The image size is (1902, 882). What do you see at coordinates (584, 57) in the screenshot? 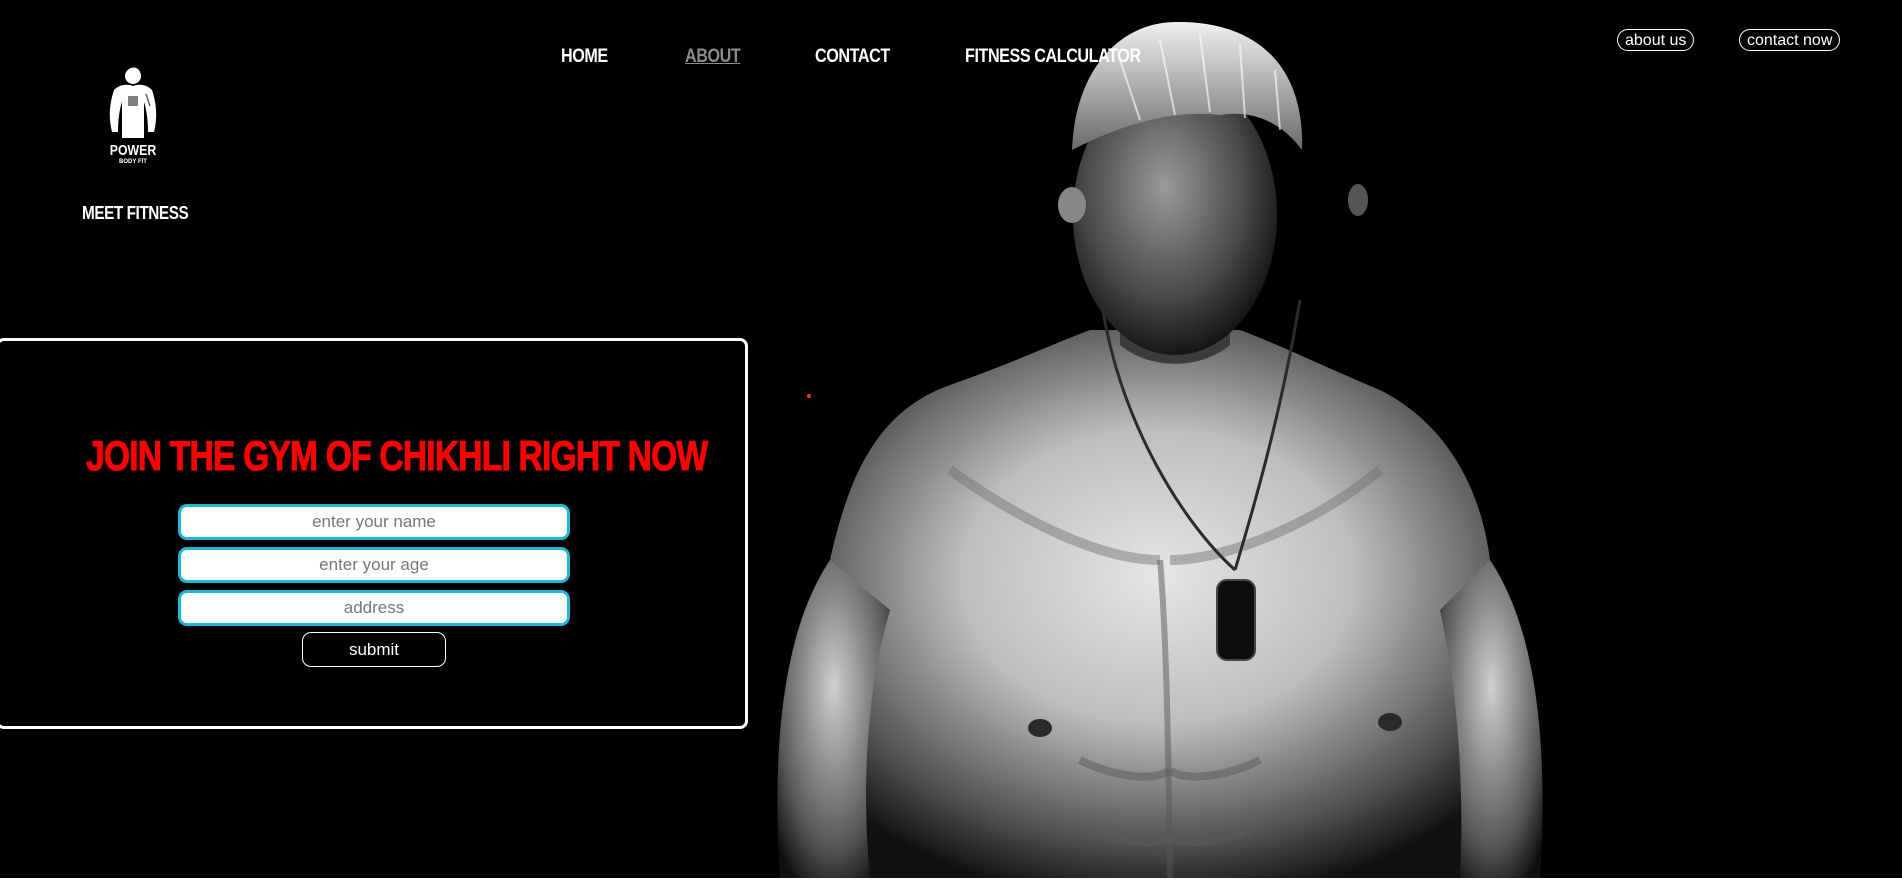
I see `nav-home: HOME` at bounding box center [584, 57].